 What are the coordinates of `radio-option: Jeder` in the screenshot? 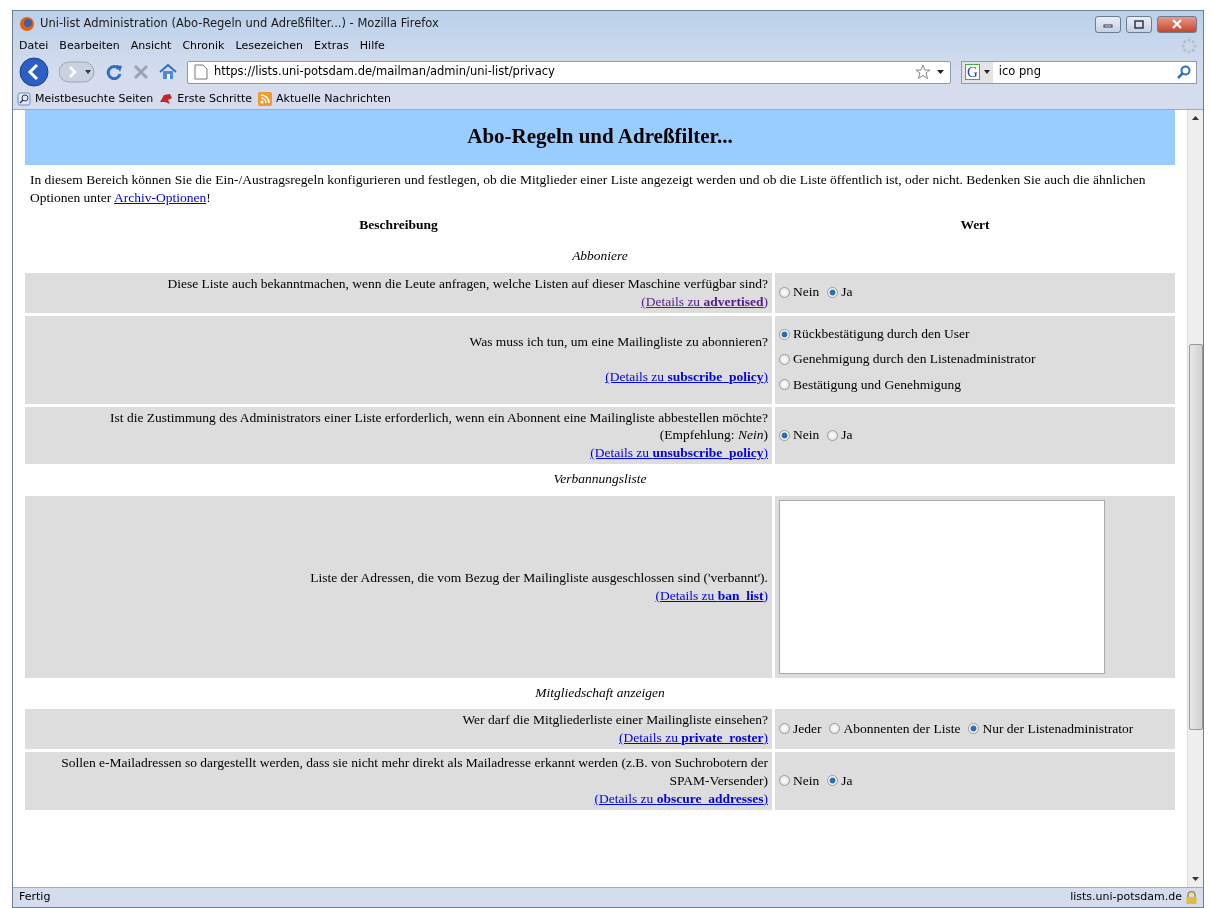 It's located at (800, 728).